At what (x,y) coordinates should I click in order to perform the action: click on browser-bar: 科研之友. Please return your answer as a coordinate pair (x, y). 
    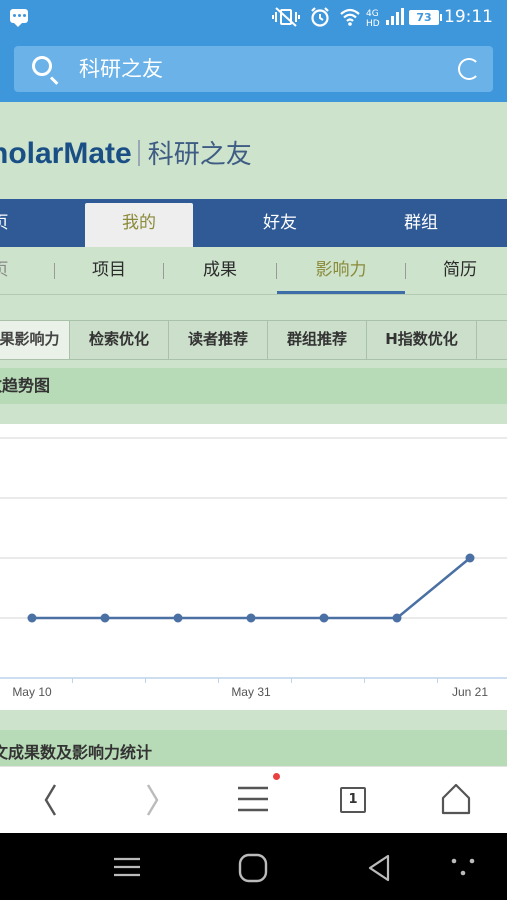
    Looking at the image, I should click on (253, 69).